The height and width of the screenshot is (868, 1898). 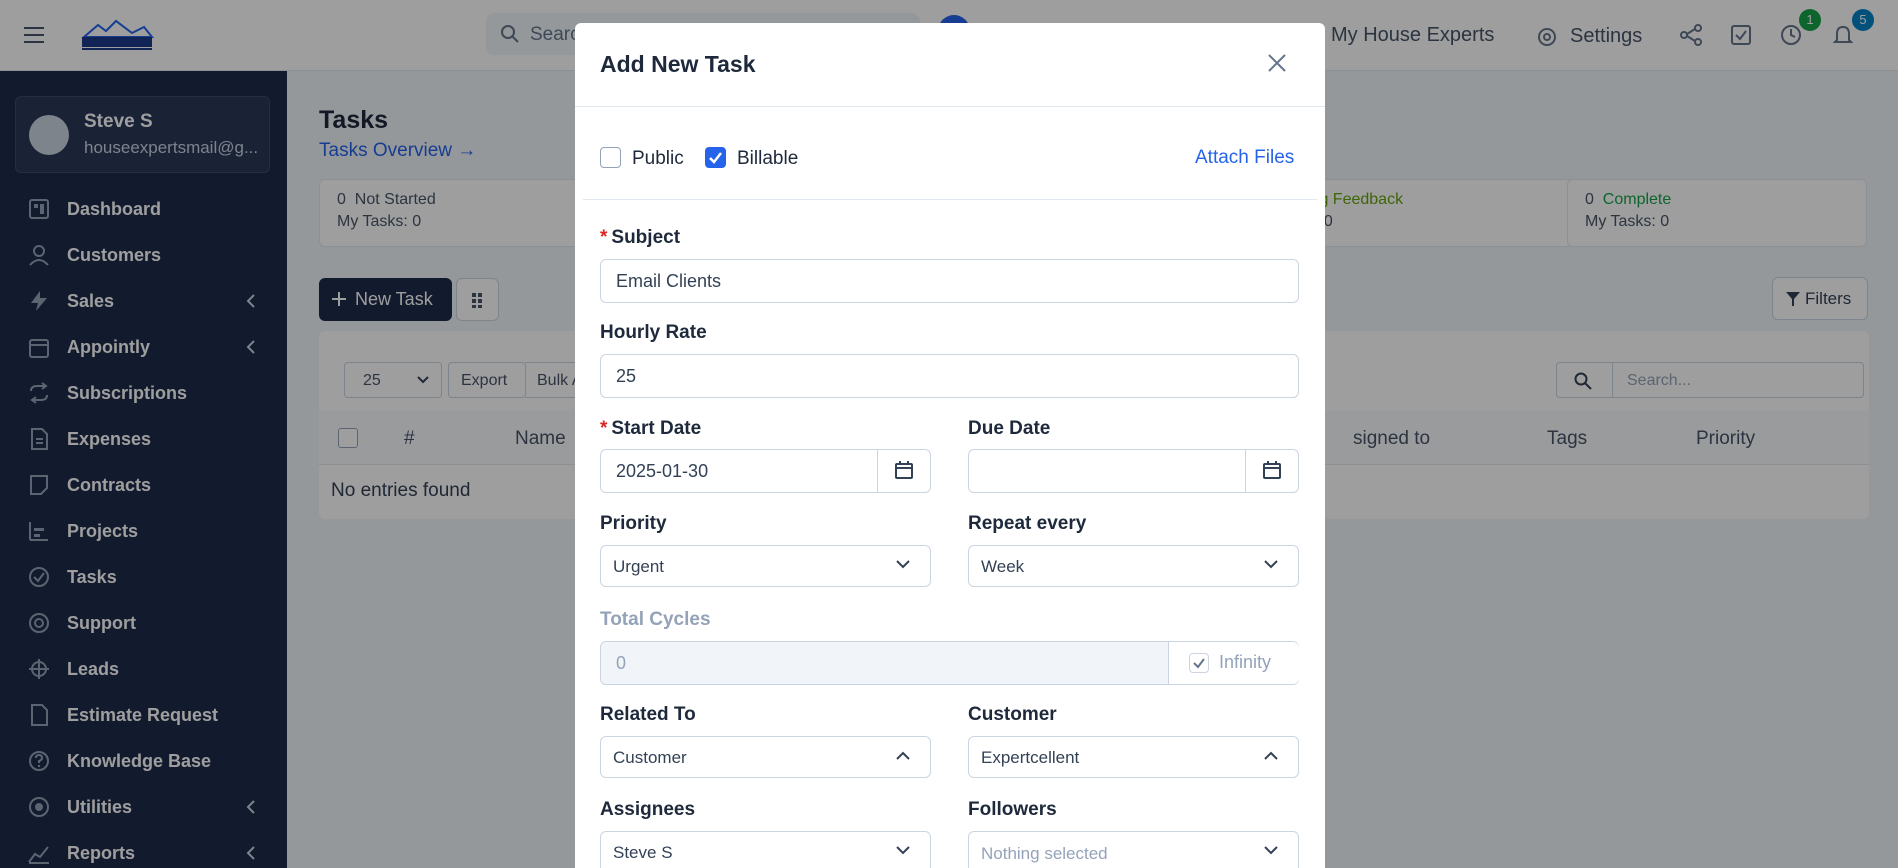 I want to click on followers-select: Nothing selected, so click(x=1133, y=849).